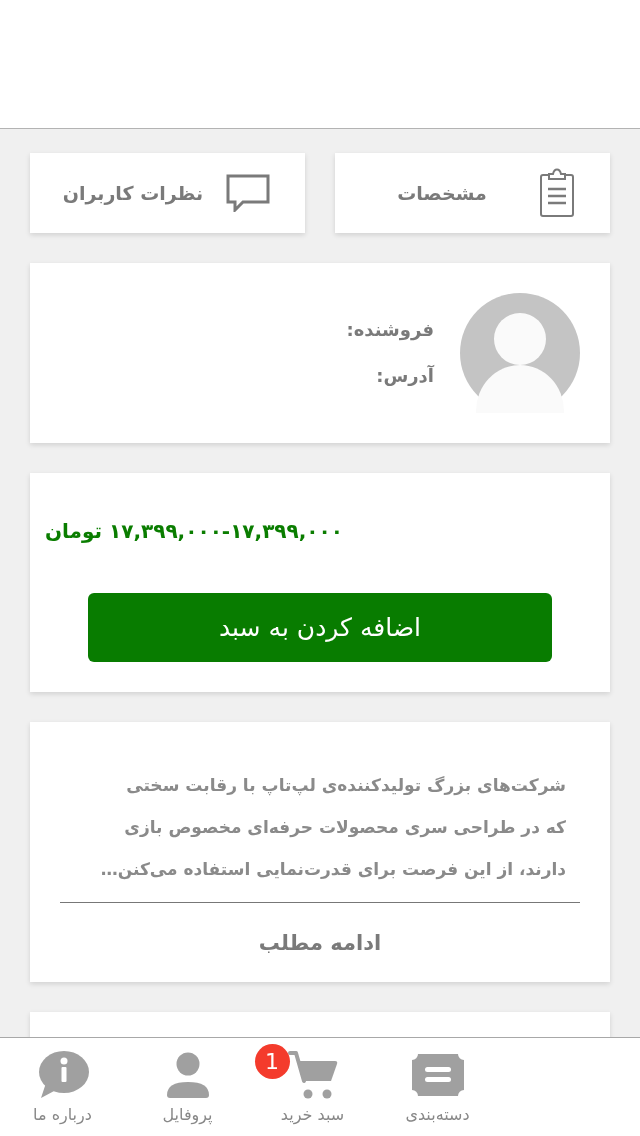  I want to click on nav-item: درباره ما, so click(62, 1087).